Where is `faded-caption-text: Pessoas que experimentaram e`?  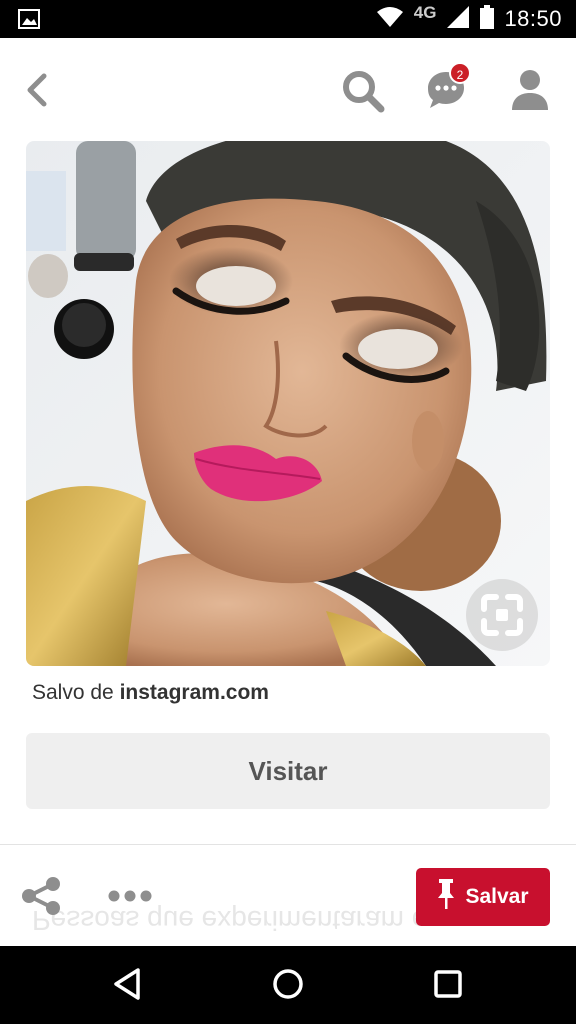
faded-caption-text: Pessoas que experimentaram e is located at coordinates (230, 920).